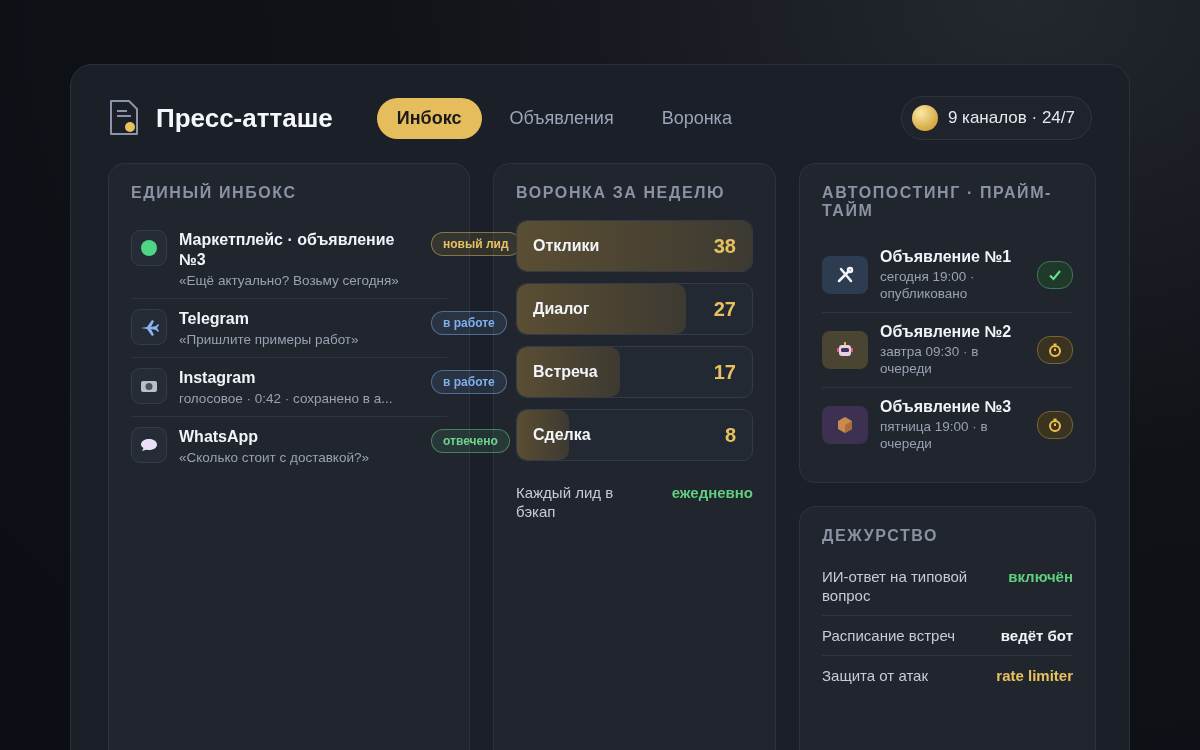 This screenshot has width=1200, height=750. Describe the element at coordinates (149, 386) in the screenshot. I see `camera-icon` at that location.